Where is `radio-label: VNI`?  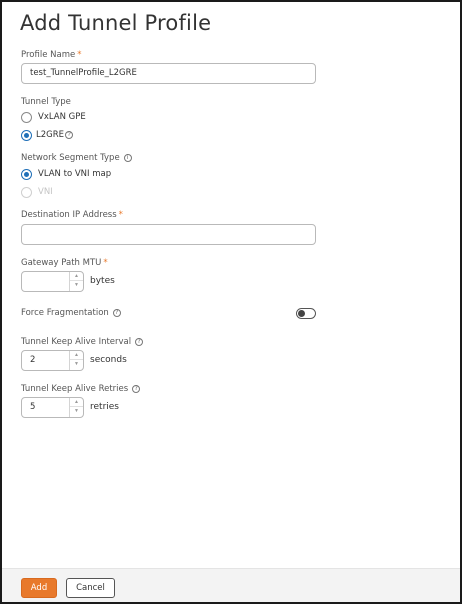
radio-label: VNI is located at coordinates (45, 192).